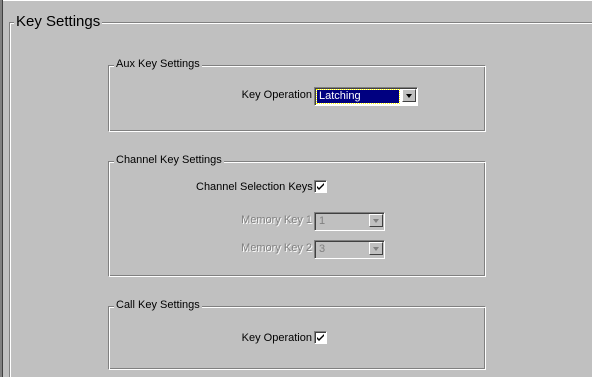 The height and width of the screenshot is (377, 592). What do you see at coordinates (58, 22) in the screenshot?
I see `key-settings-title: Key Settings` at bounding box center [58, 22].